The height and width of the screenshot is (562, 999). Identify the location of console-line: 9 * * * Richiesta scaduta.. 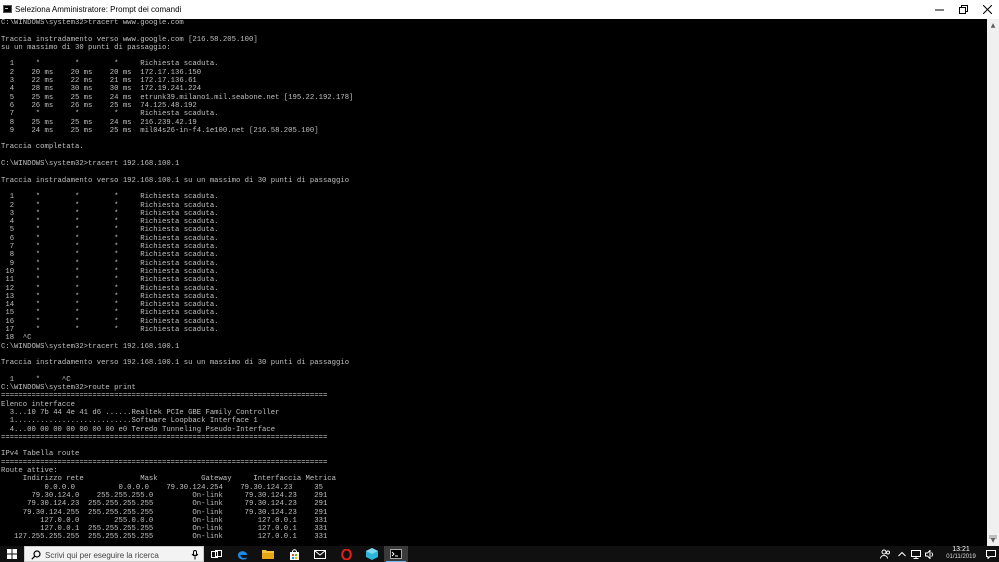
(110, 263).